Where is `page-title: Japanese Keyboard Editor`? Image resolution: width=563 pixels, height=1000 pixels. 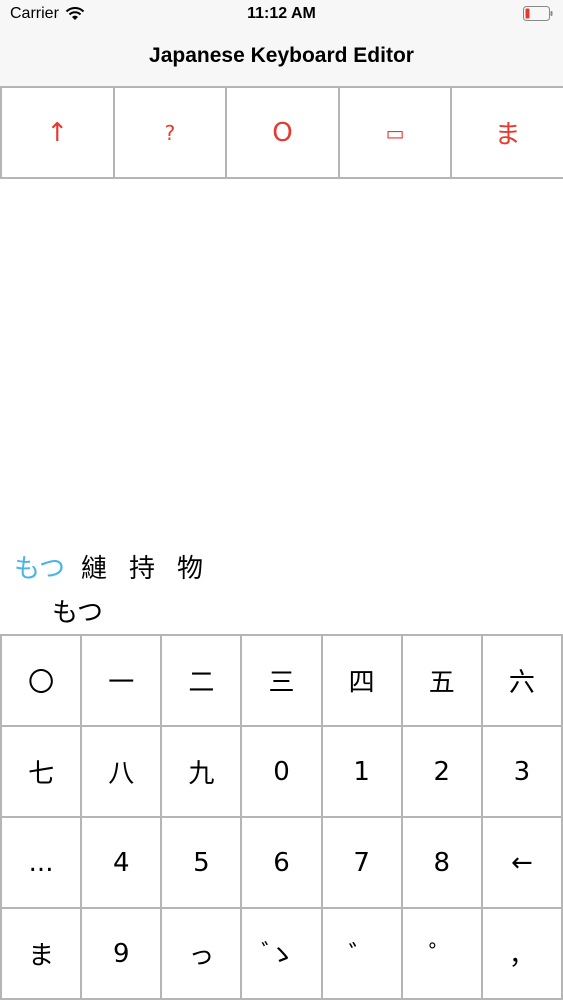
page-title: Japanese Keyboard Editor is located at coordinates (281, 55).